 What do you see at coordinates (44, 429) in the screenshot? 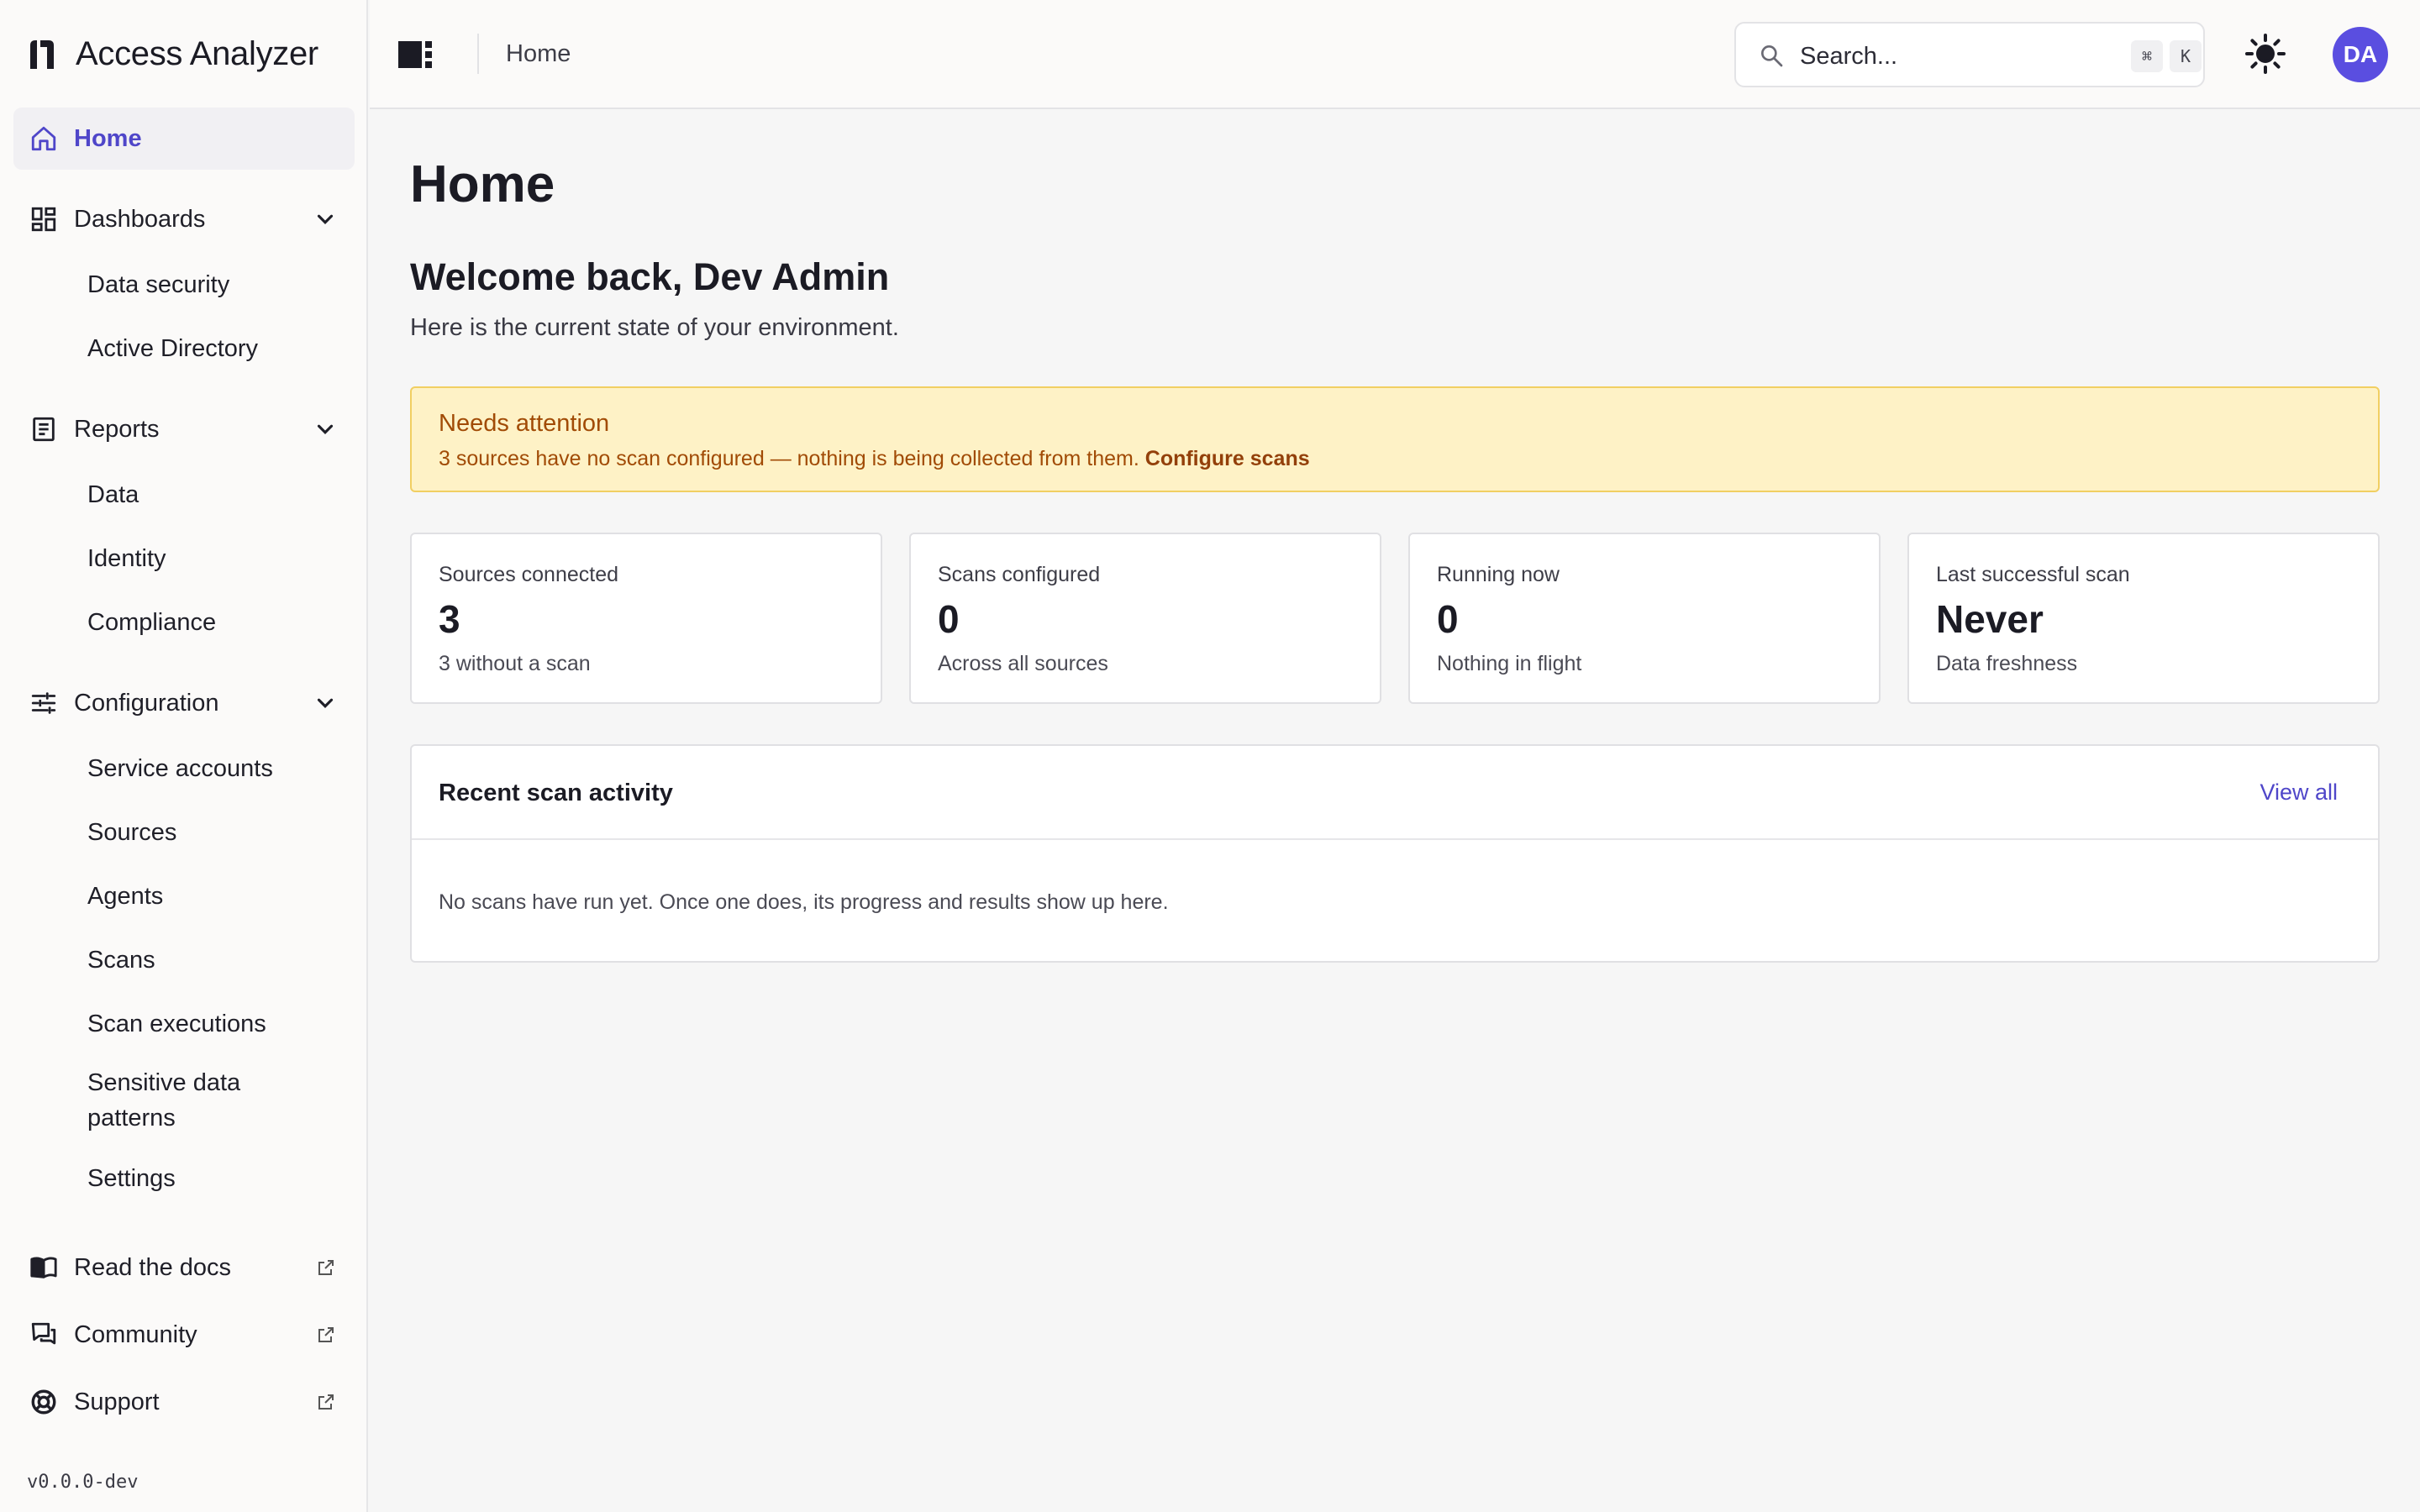
I see `report-icon` at bounding box center [44, 429].